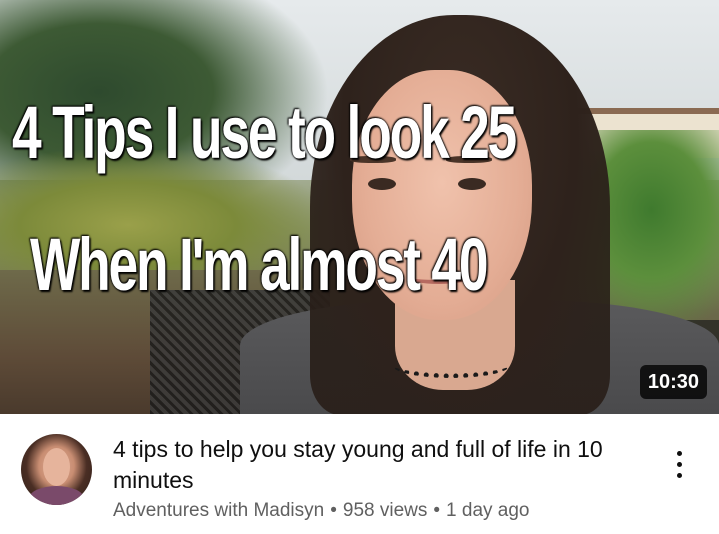 This screenshot has width=719, height=534. I want to click on channel-avatar, so click(56, 469).